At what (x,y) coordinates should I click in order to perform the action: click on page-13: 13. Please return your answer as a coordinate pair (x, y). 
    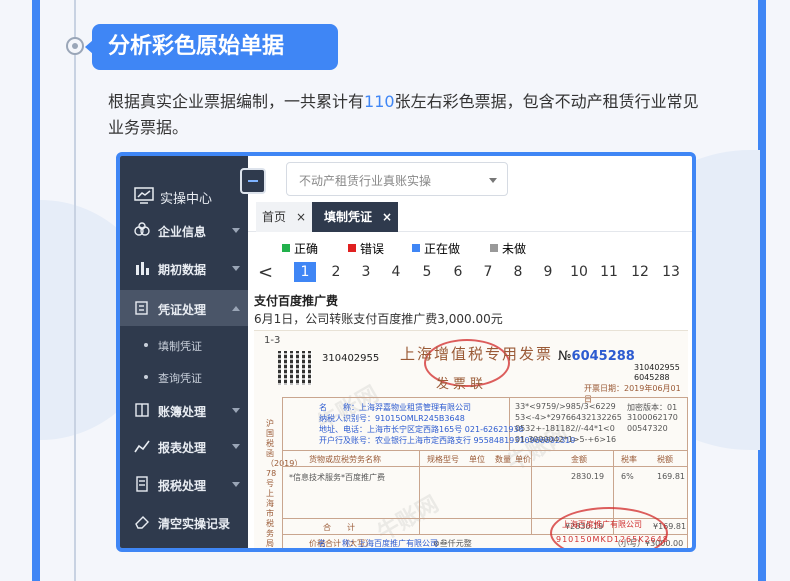
    Looking at the image, I should click on (671, 272).